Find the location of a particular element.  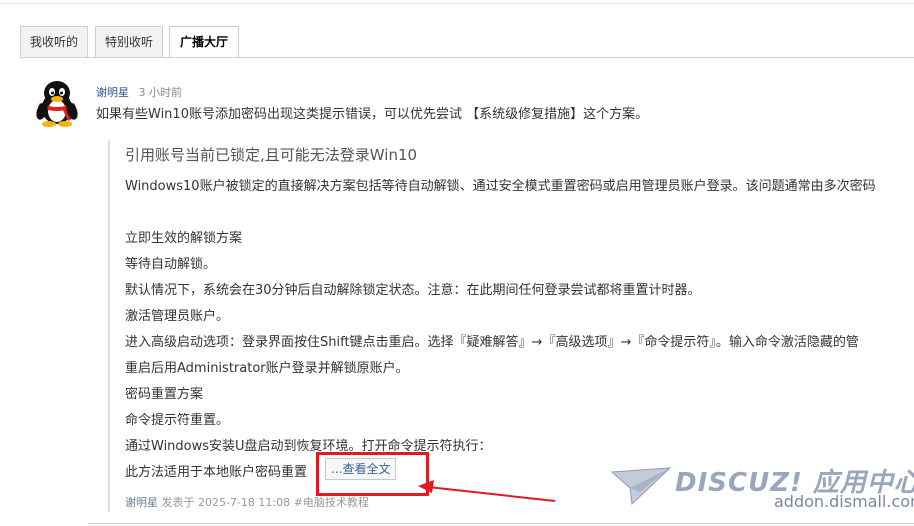

quote-line: 立即生效的解锁方案 is located at coordinates (184, 238).